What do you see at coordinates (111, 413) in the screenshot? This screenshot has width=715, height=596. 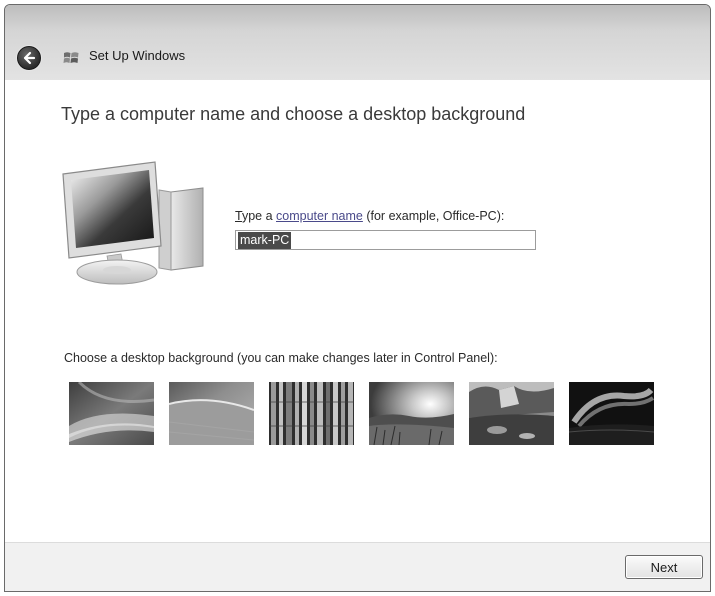 I see `thumbnail-aurora-swirl` at bounding box center [111, 413].